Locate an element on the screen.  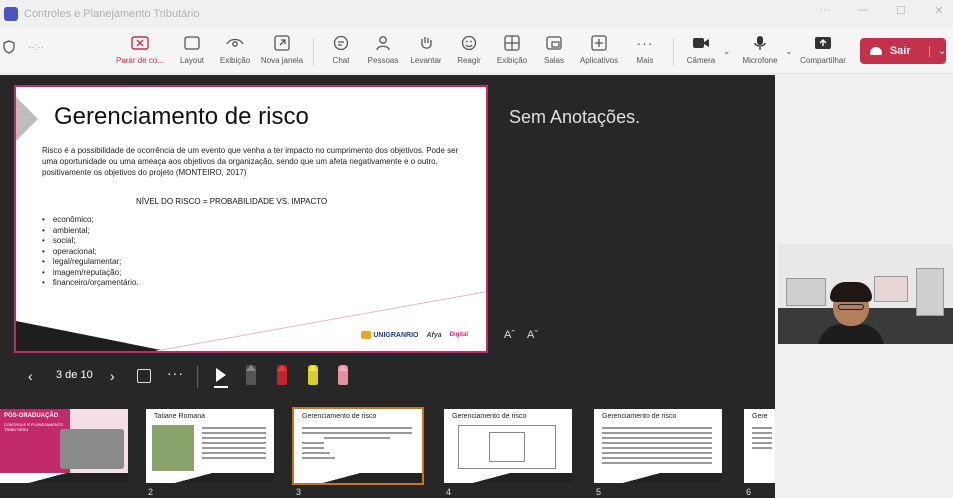
slide-thumbnail-4: Gerenciamento de risco is located at coordinates (508, 446).